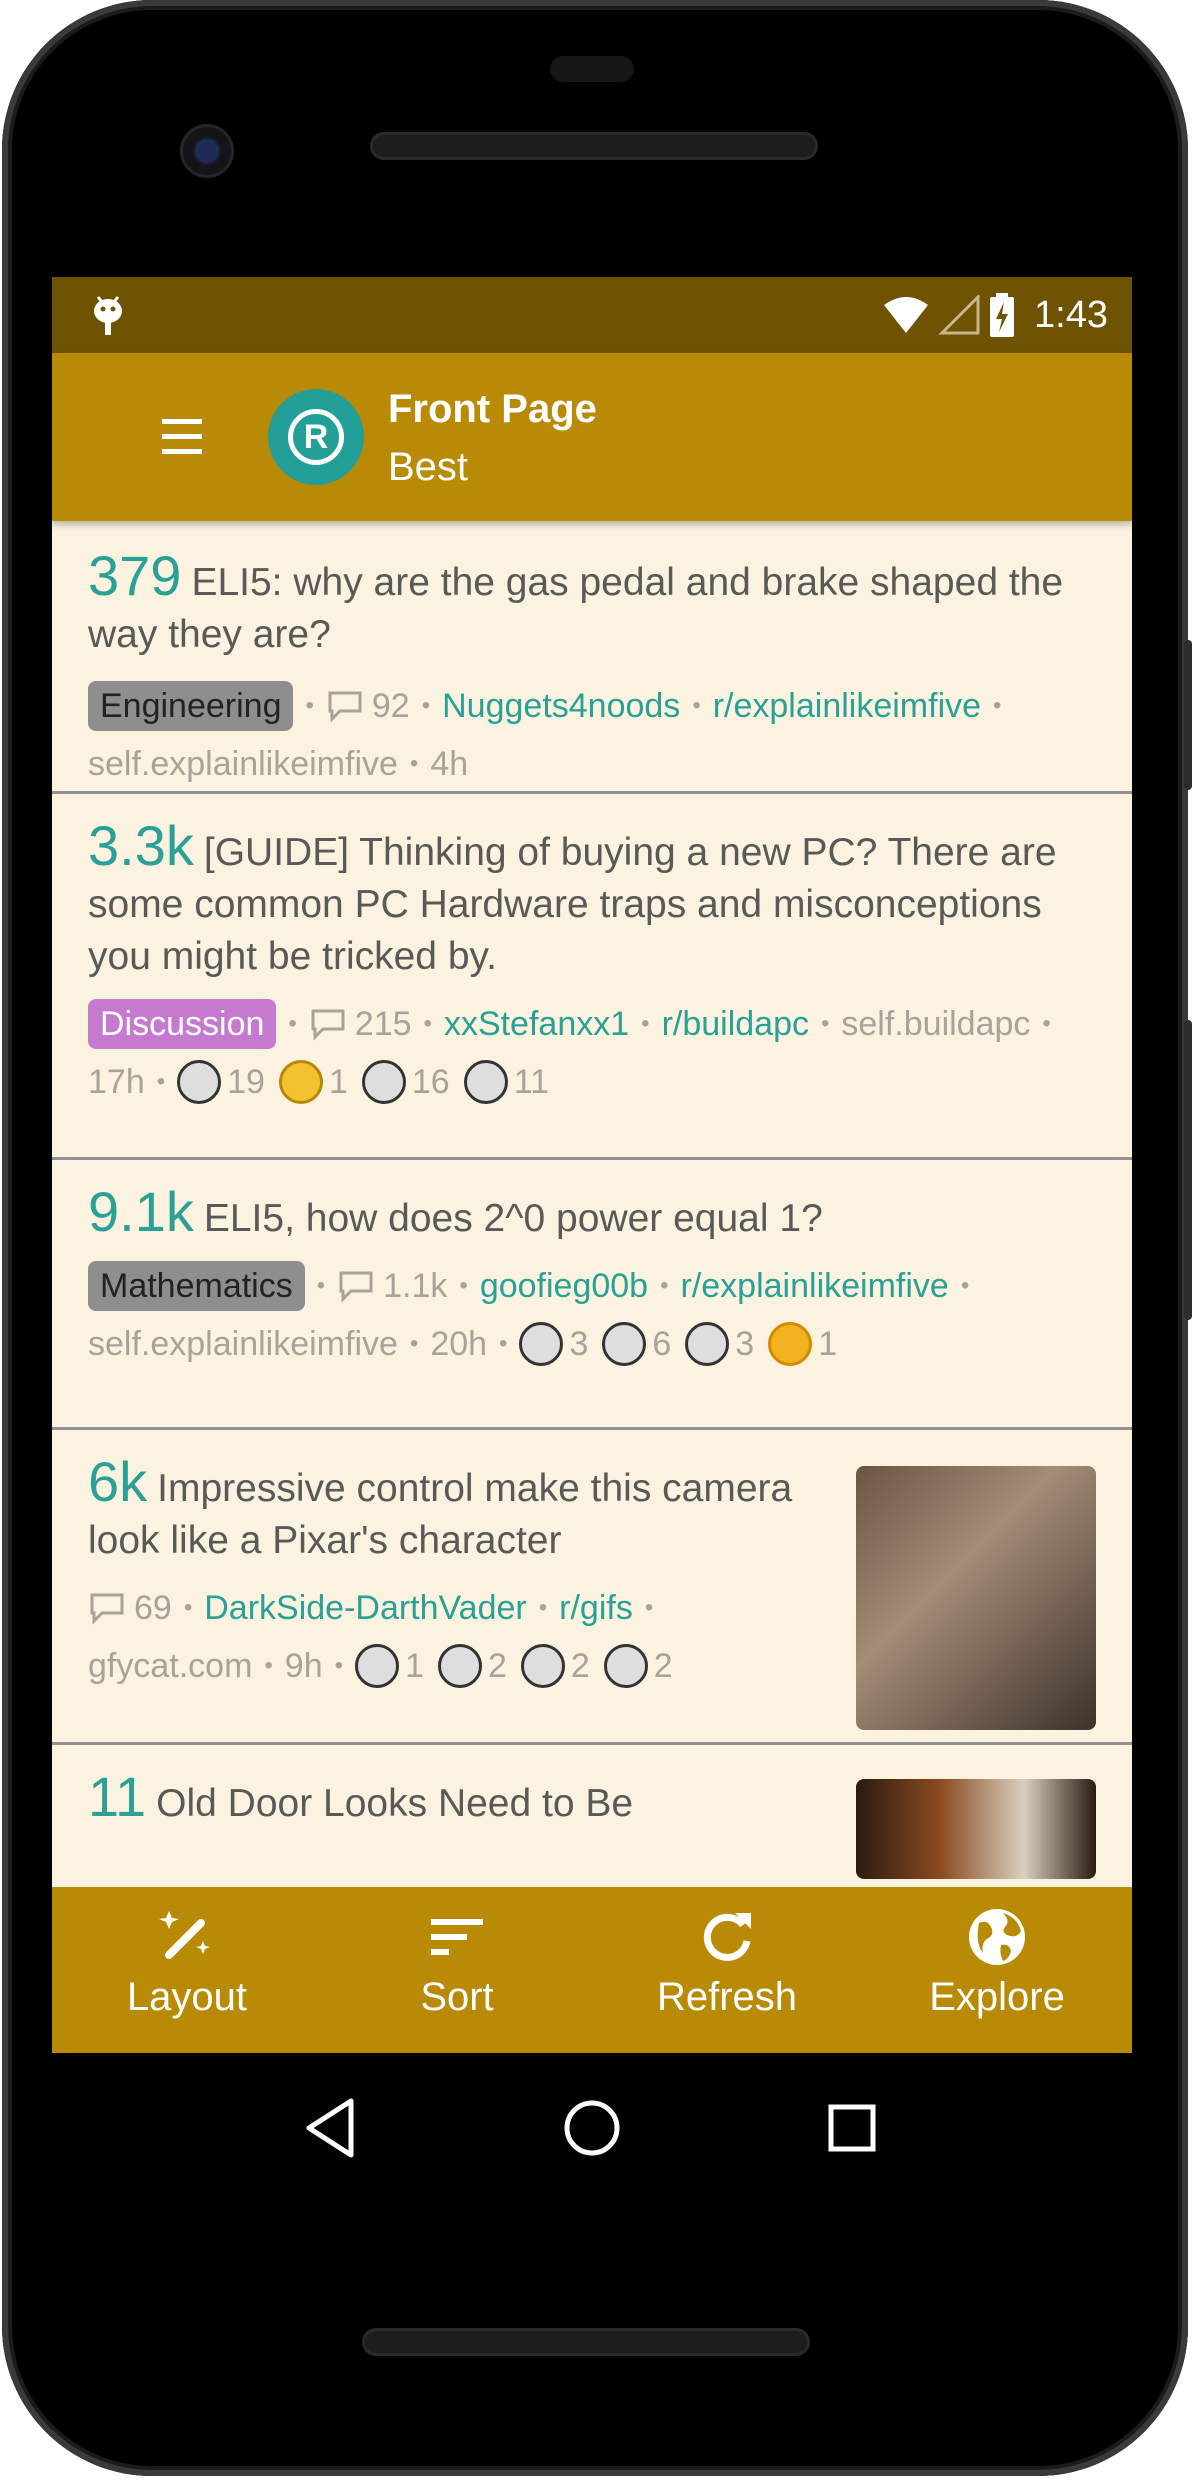 This screenshot has height=2480, width=1194. I want to click on post-score: 379, so click(135, 575).